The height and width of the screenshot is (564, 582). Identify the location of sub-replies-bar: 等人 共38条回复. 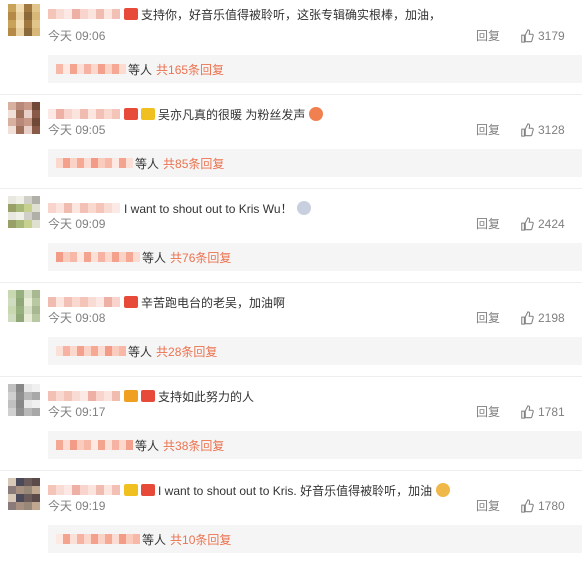
(315, 445).